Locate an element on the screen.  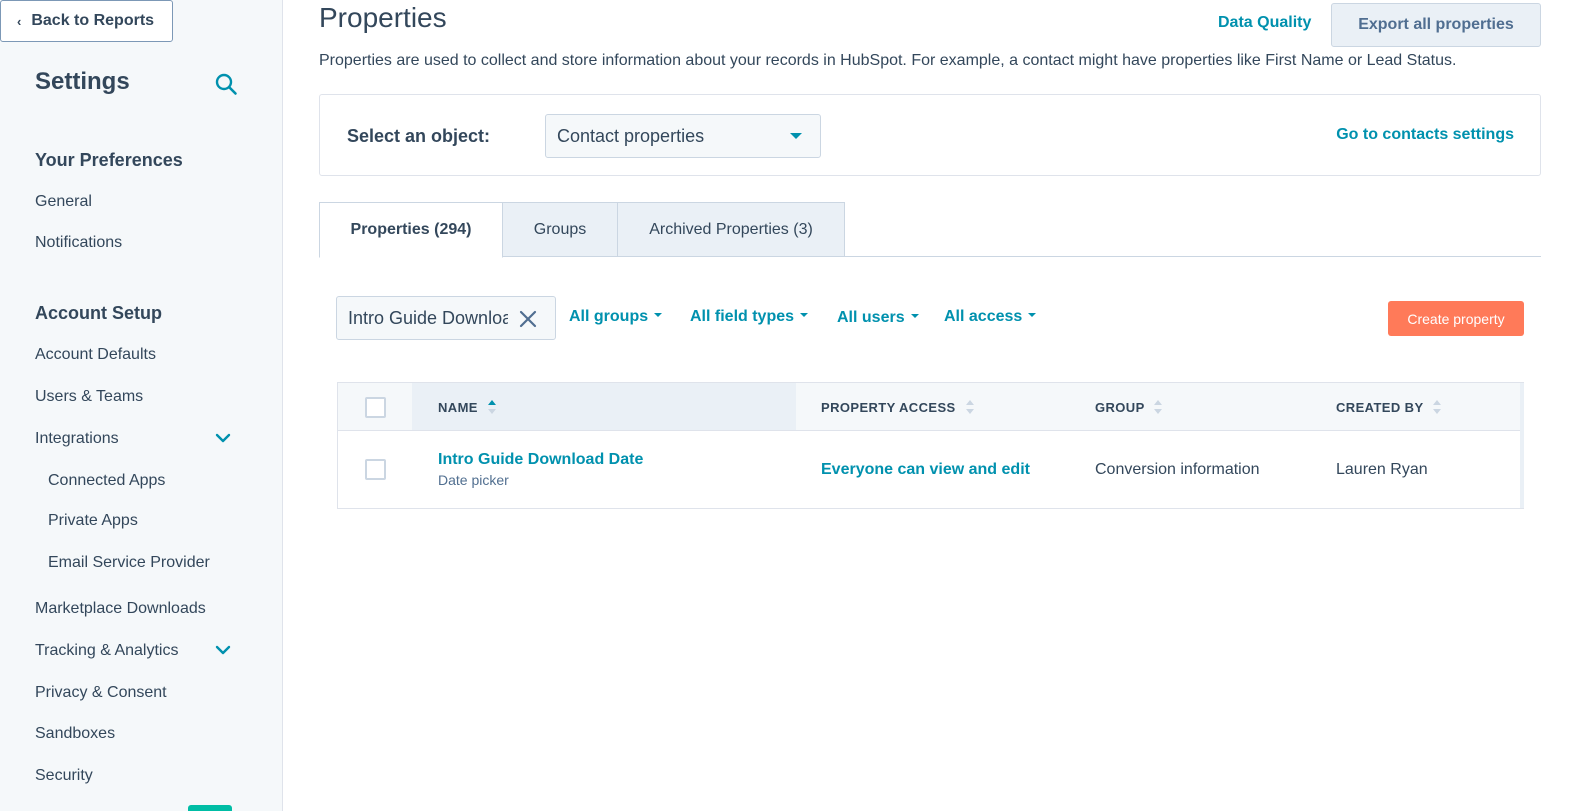
column-header-created-by-label: CREATED BY is located at coordinates (1380, 407).